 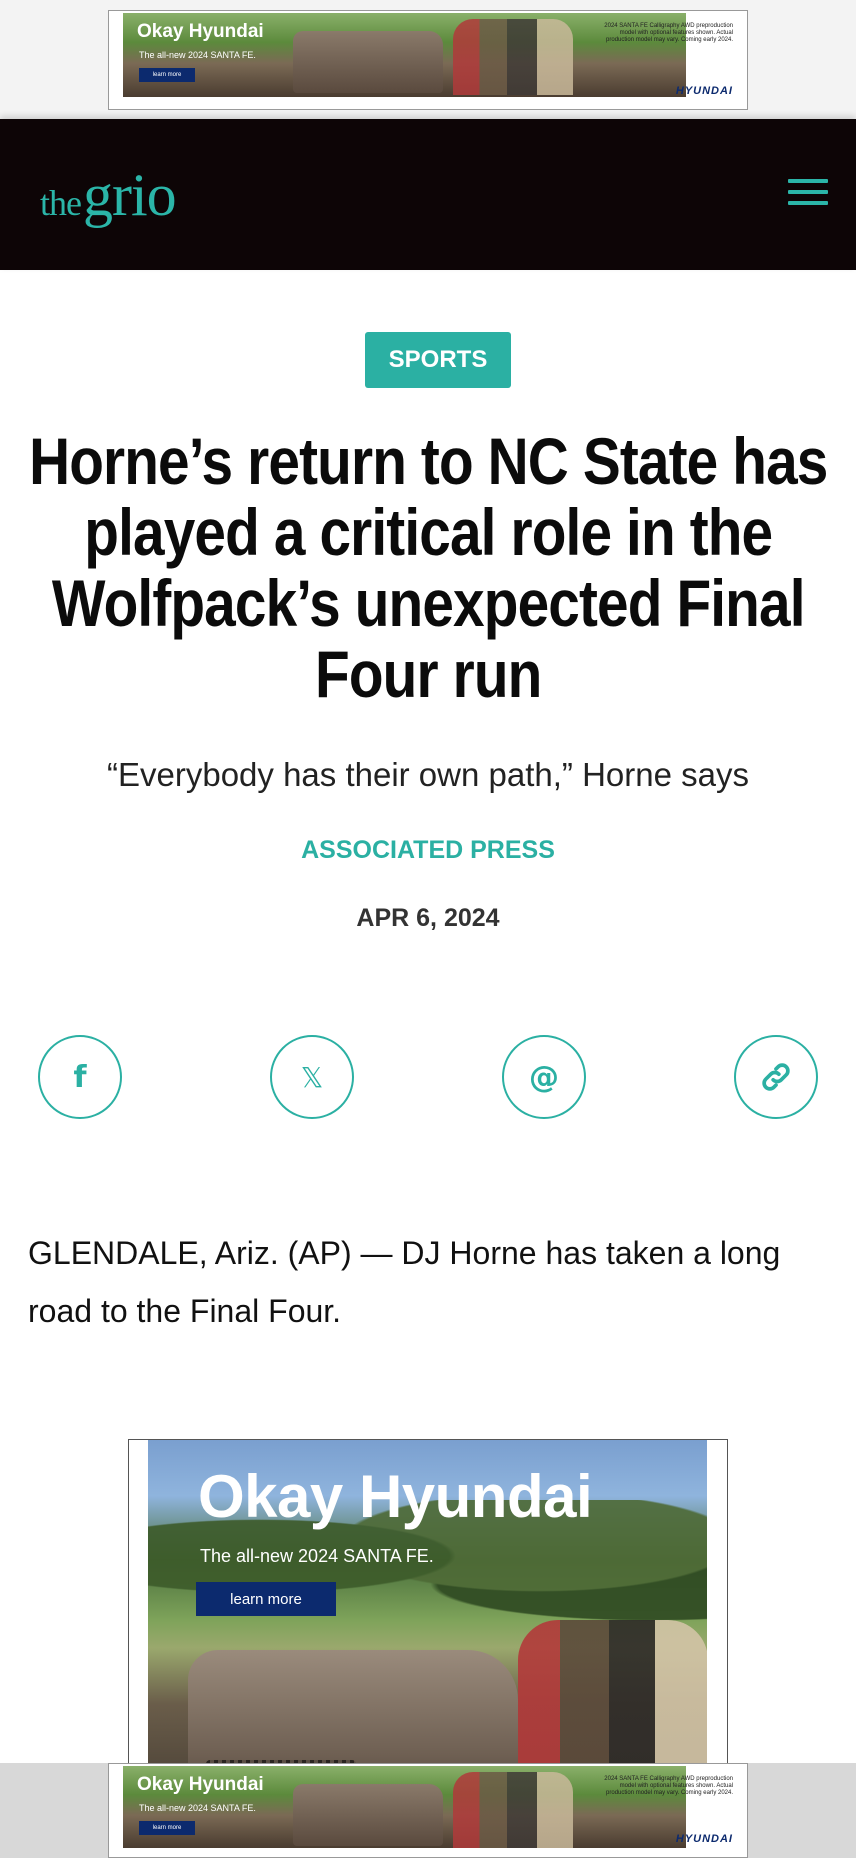 I want to click on category-badge: SPORTS, so click(x=438, y=360).